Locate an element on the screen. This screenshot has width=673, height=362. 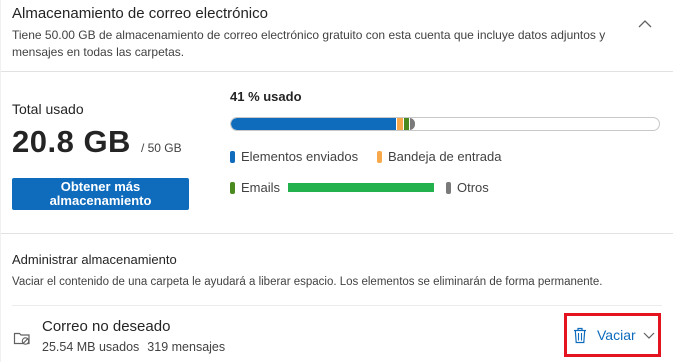
legend-sent-label: Elementos enviados is located at coordinates (300, 156).